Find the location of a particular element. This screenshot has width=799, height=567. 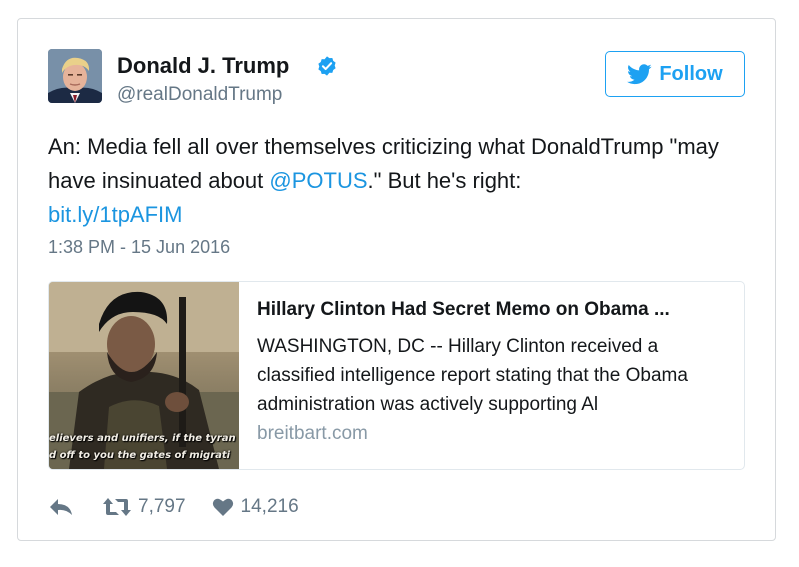

retweet-icon is located at coordinates (117, 507).